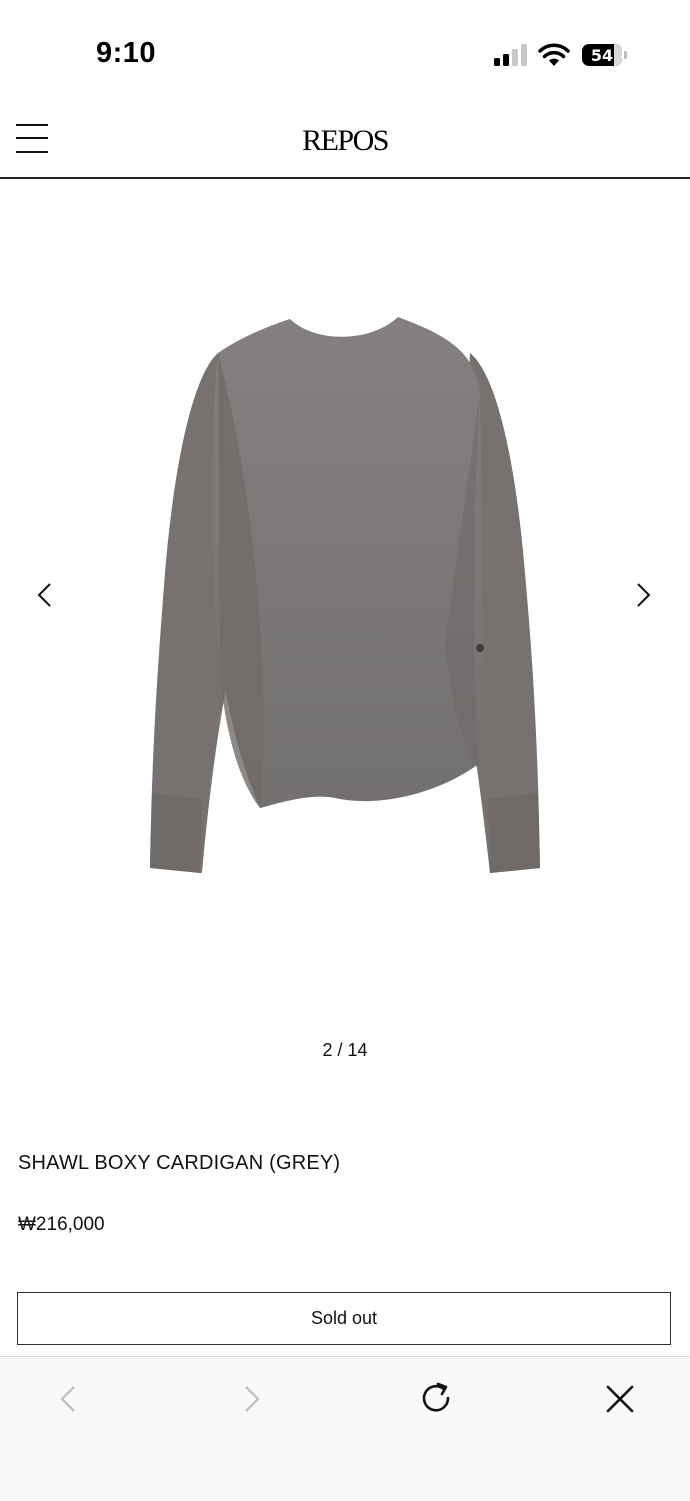  I want to click on chevron-right-icon, so click(643, 596).